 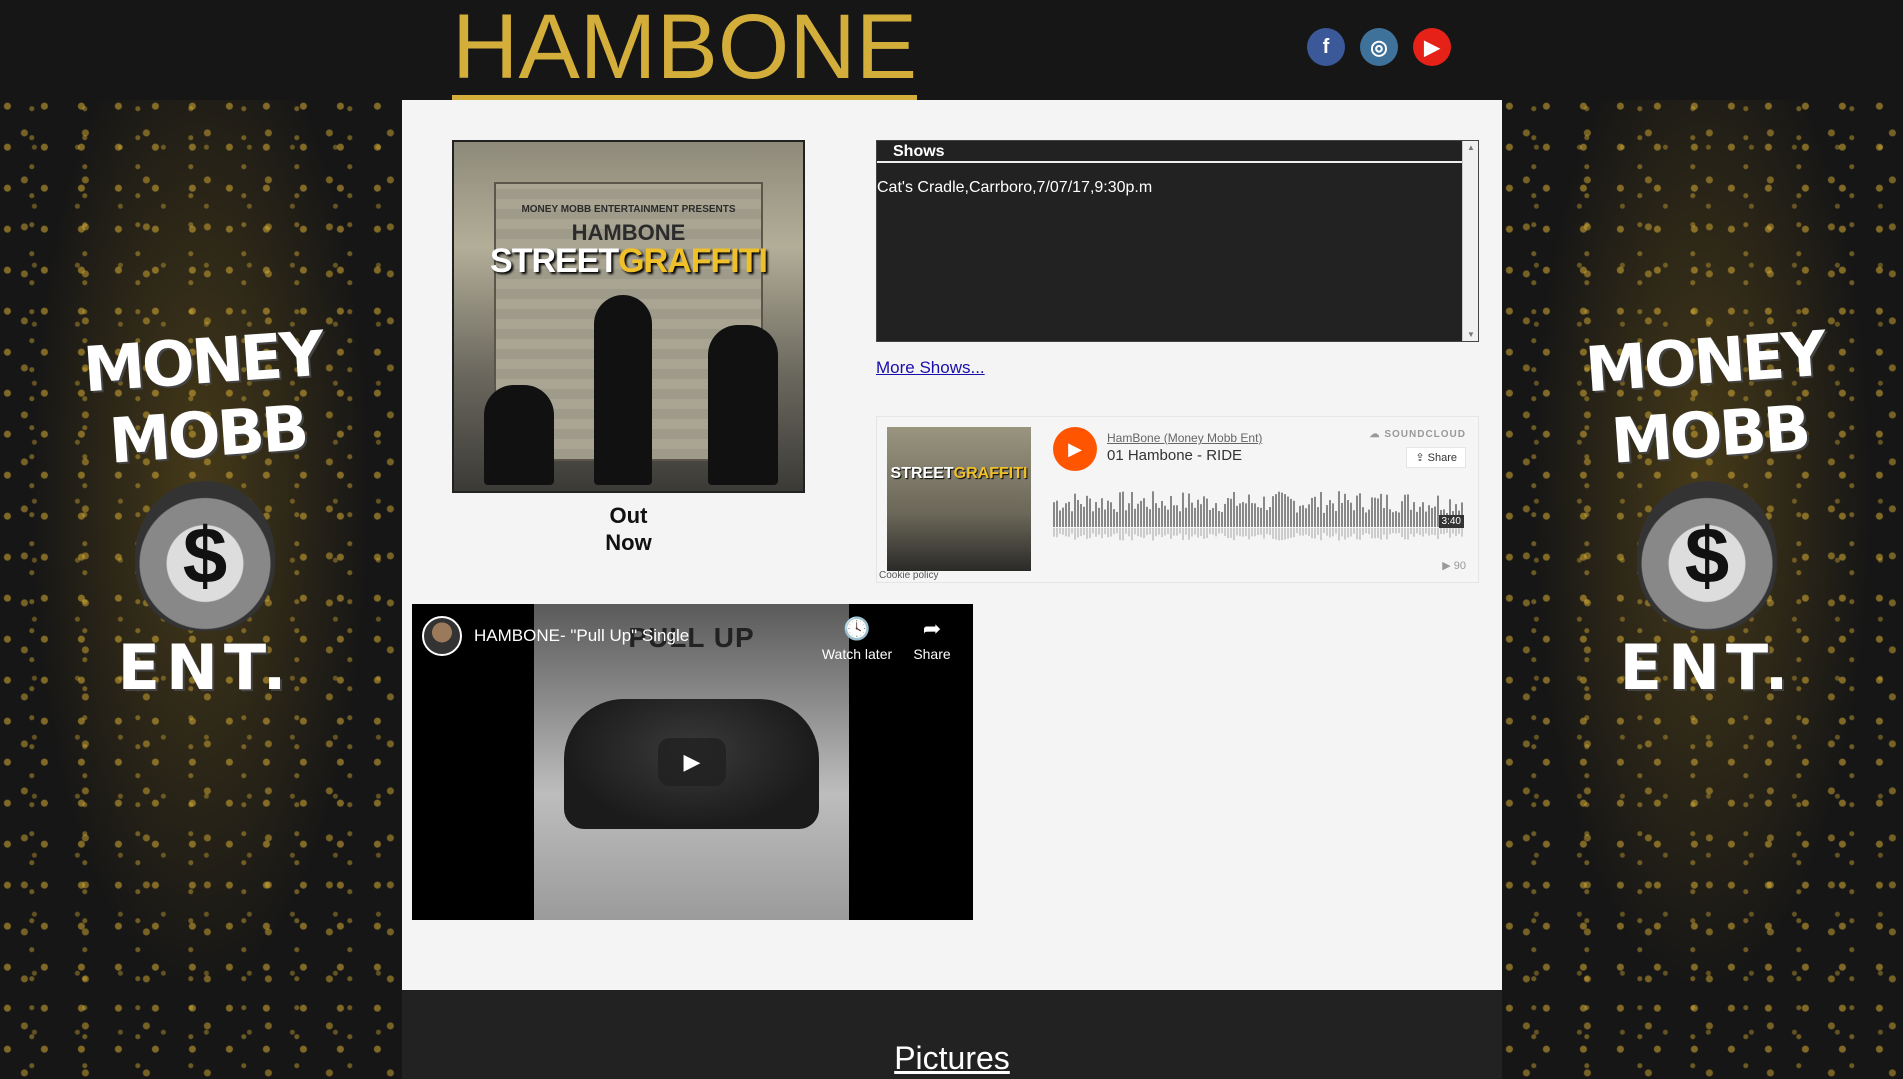 I want to click on share-icon: ➦, so click(x=932, y=628).